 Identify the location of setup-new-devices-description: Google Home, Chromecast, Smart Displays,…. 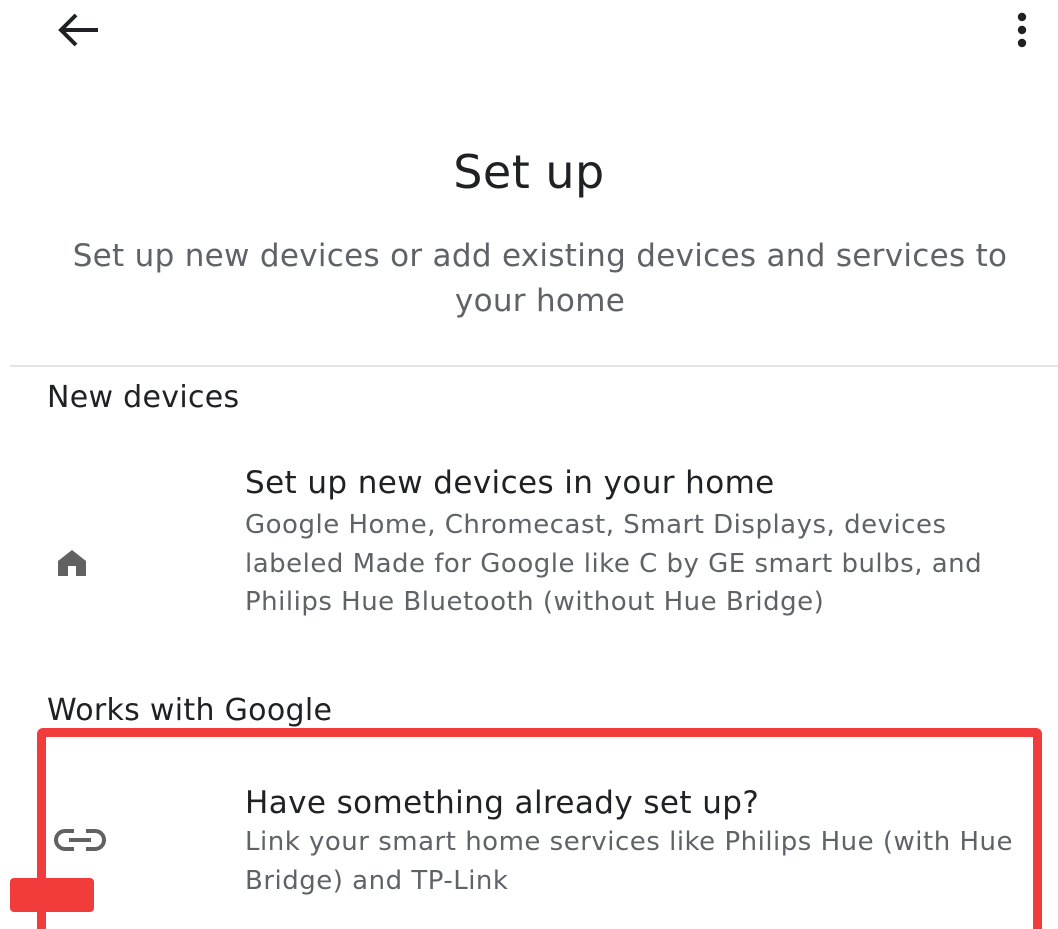
(614, 563).